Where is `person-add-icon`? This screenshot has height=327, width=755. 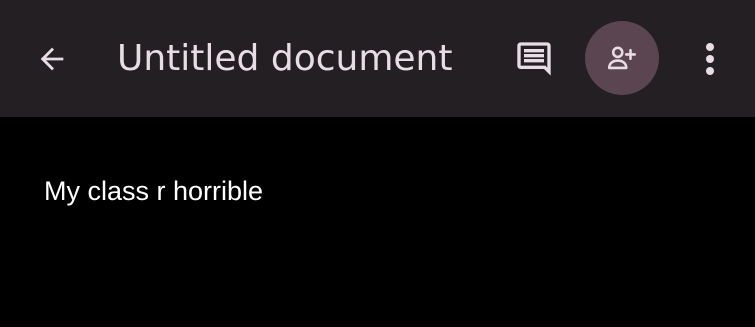
person-add-icon is located at coordinates (622, 58).